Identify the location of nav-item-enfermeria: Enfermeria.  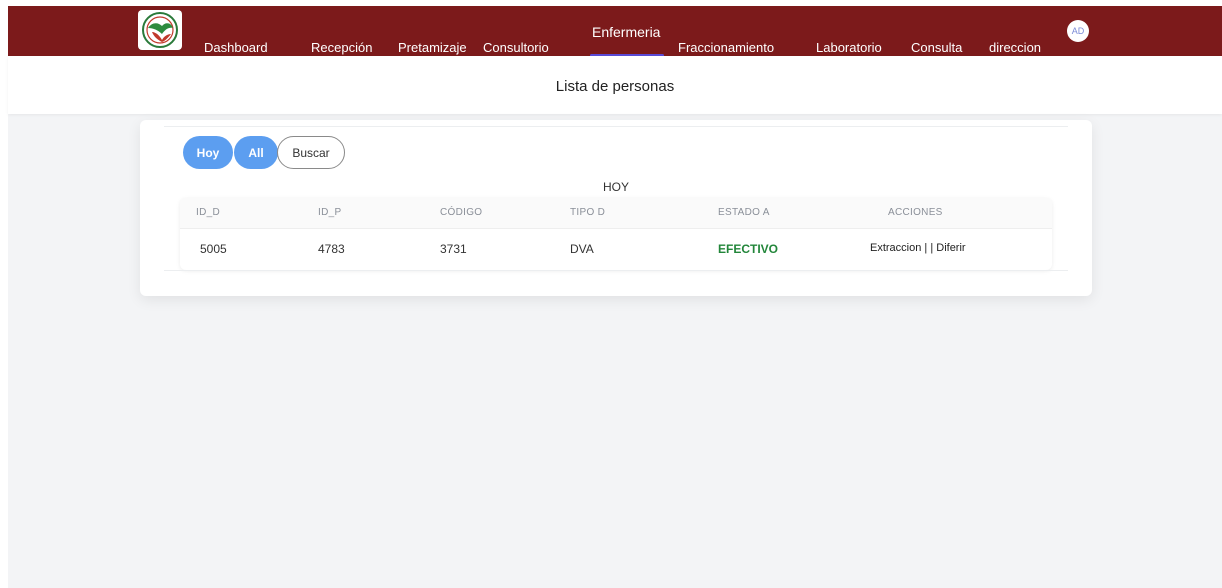
(626, 32).